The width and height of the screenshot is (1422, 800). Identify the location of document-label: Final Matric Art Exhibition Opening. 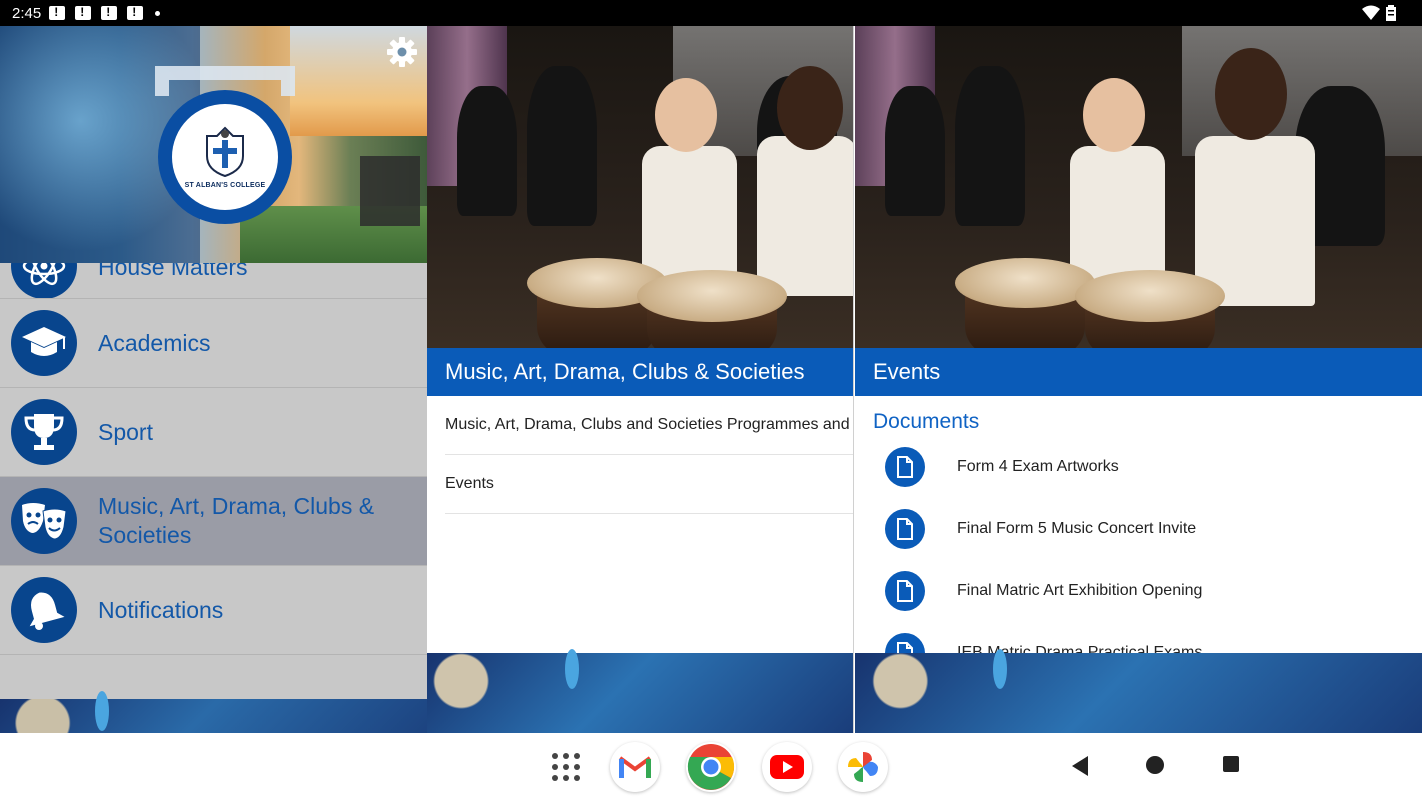
(1080, 590).